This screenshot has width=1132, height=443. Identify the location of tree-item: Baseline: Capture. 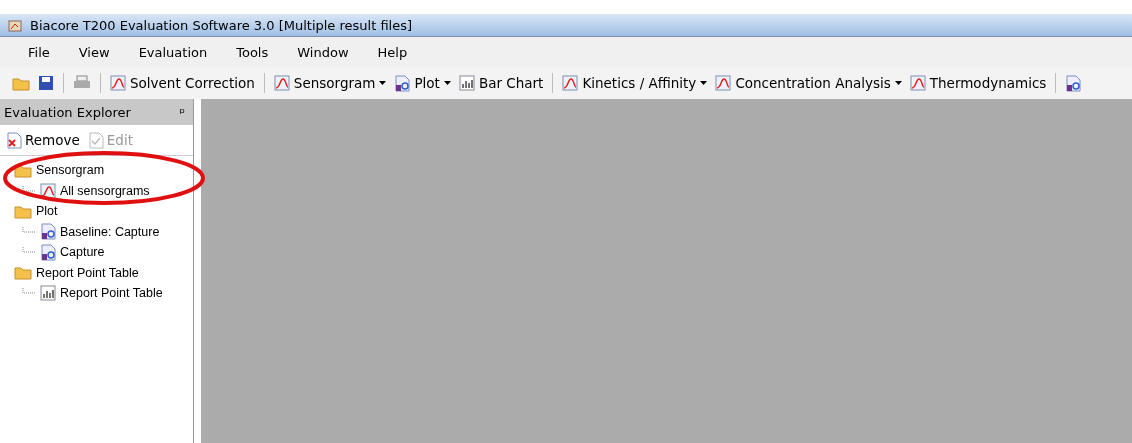
(110, 231).